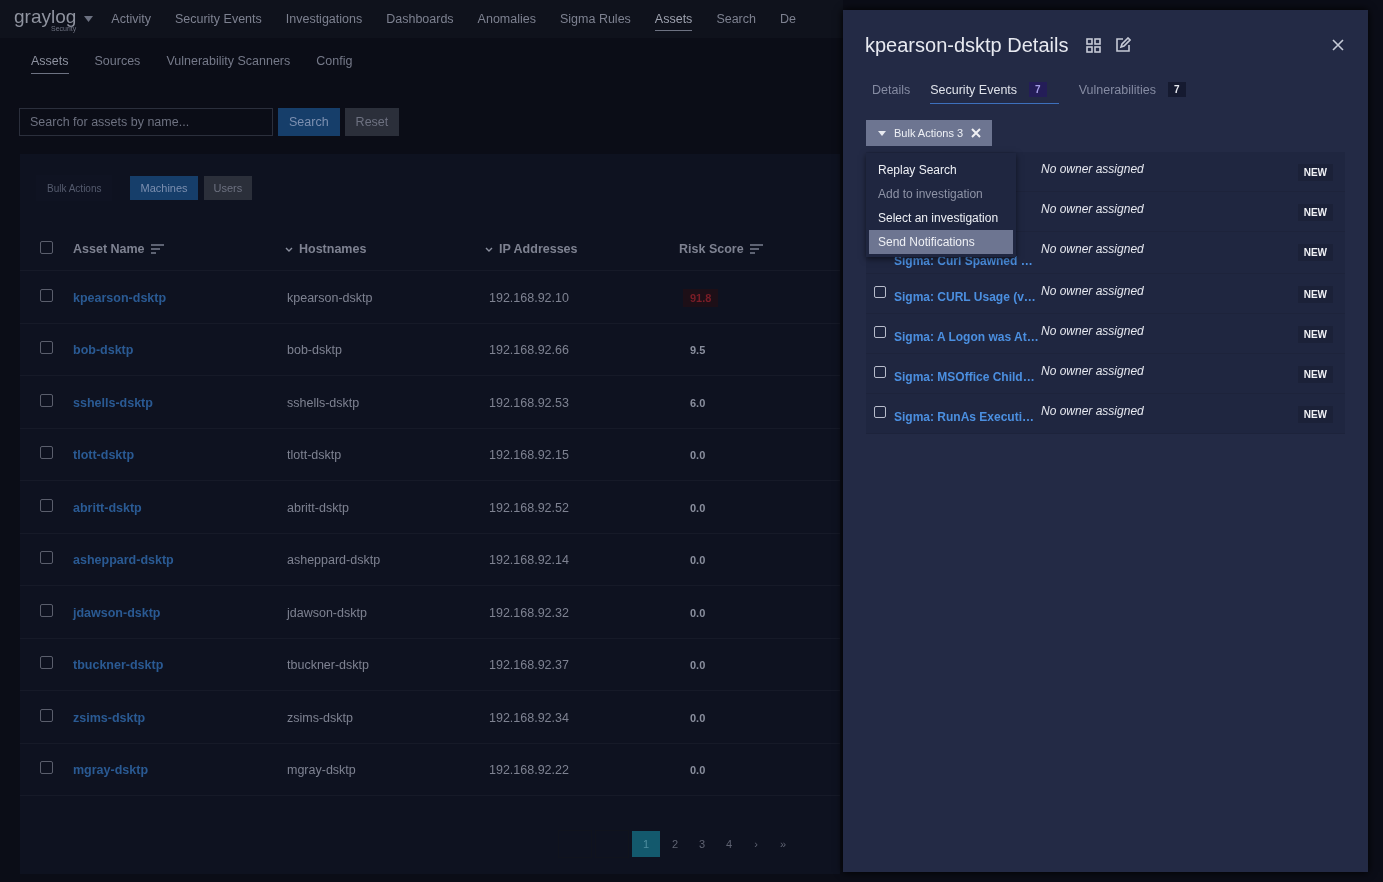 The width and height of the screenshot is (1383, 882). Describe the element at coordinates (529, 665) in the screenshot. I see `ip-cell: 192.168.92.37` at that location.